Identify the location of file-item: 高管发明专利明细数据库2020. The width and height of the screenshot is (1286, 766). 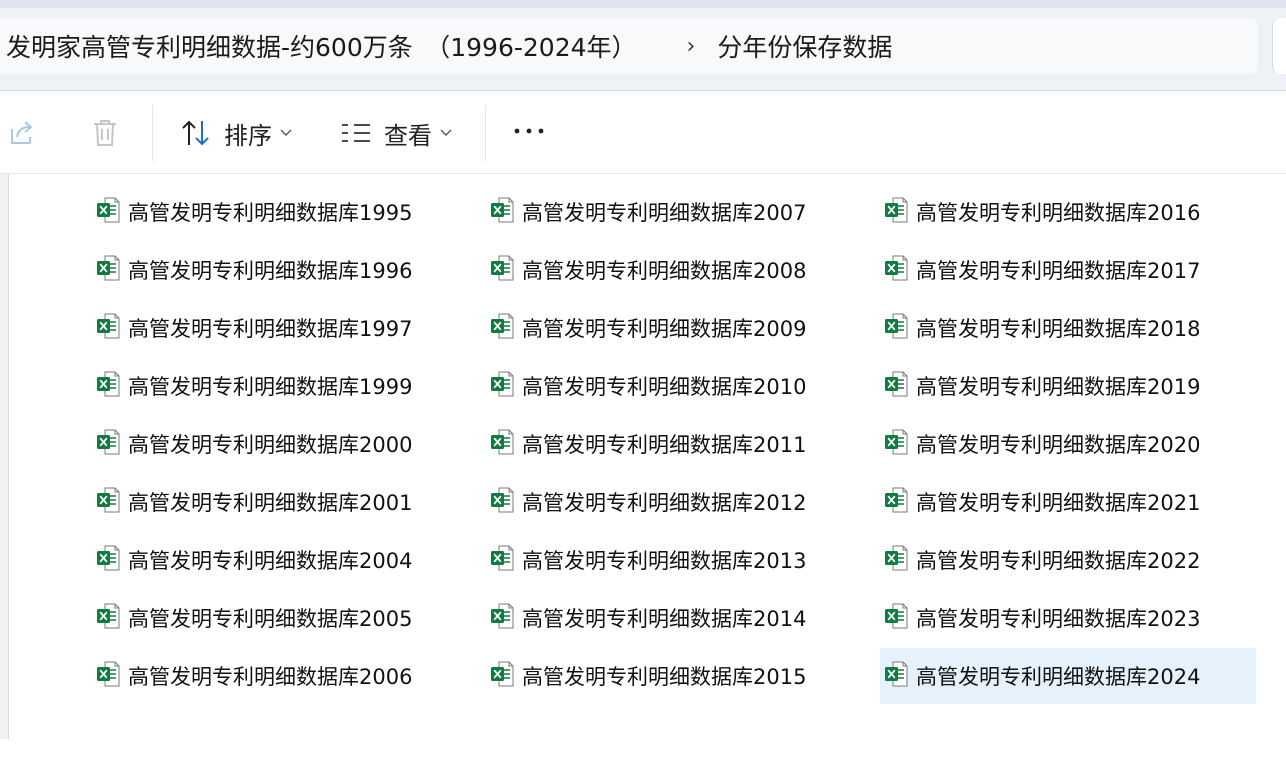
(1068, 444).